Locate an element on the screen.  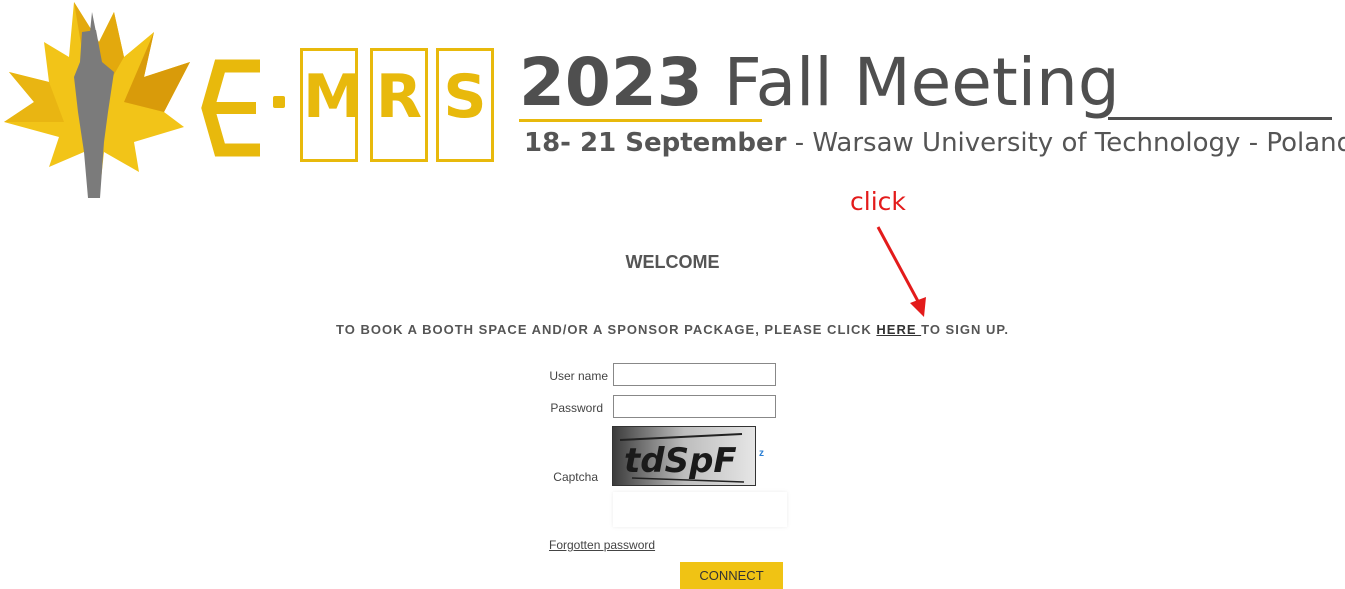
captcha-input is located at coordinates (700, 509).